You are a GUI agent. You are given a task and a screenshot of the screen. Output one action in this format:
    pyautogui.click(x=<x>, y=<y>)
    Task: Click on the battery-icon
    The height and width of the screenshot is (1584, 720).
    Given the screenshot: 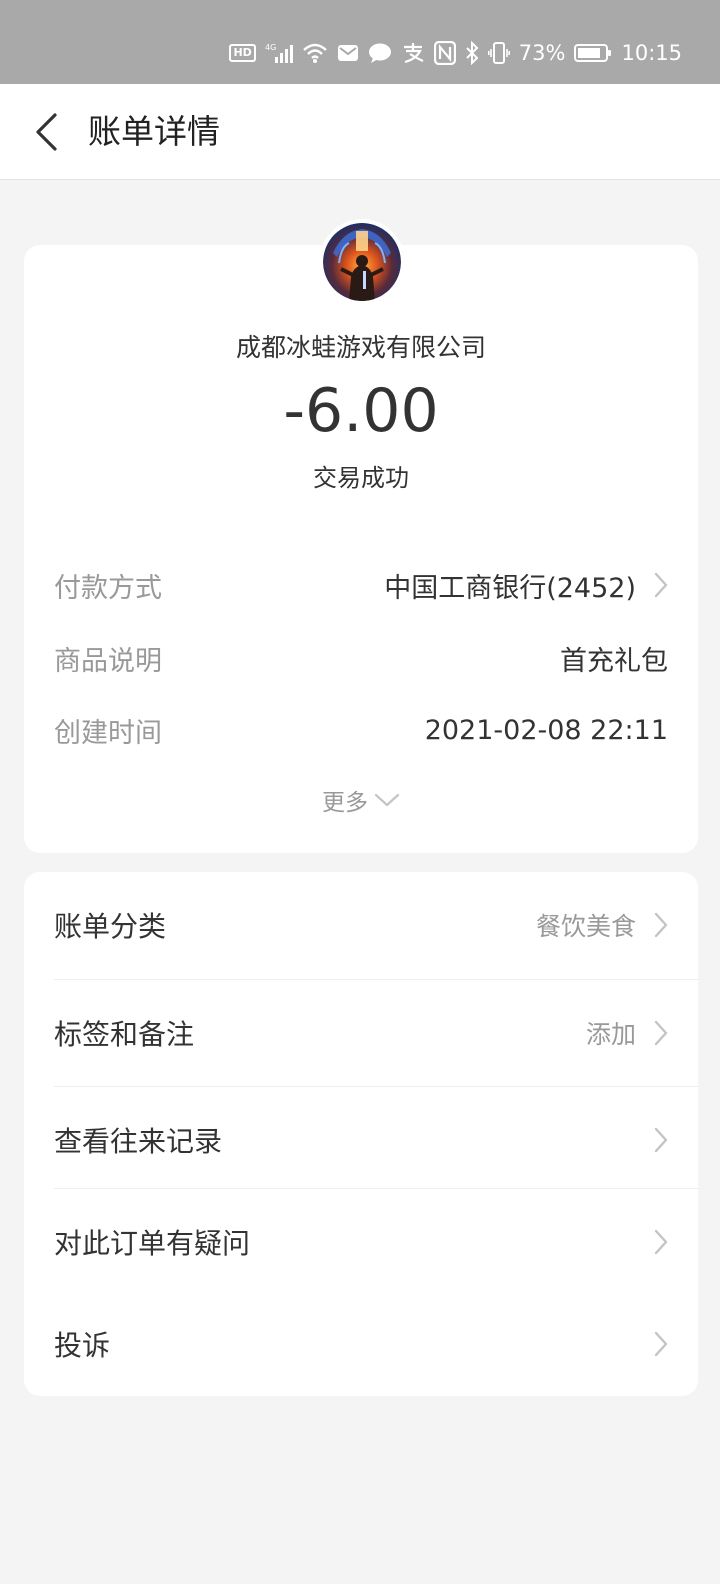 What is the action you would take?
    pyautogui.click(x=593, y=53)
    